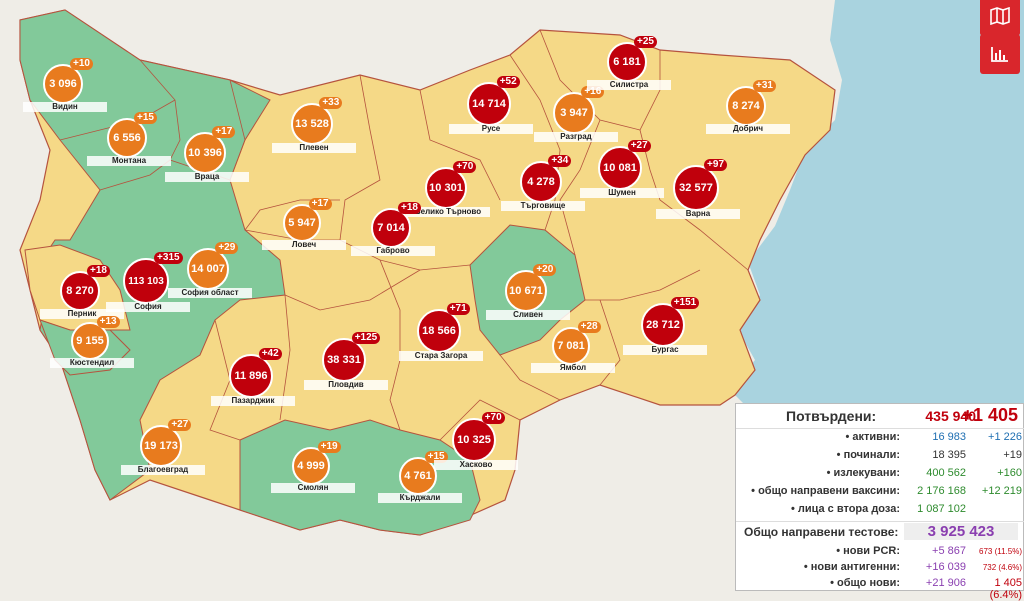  I want to click on region-delta: +13, so click(108, 322).